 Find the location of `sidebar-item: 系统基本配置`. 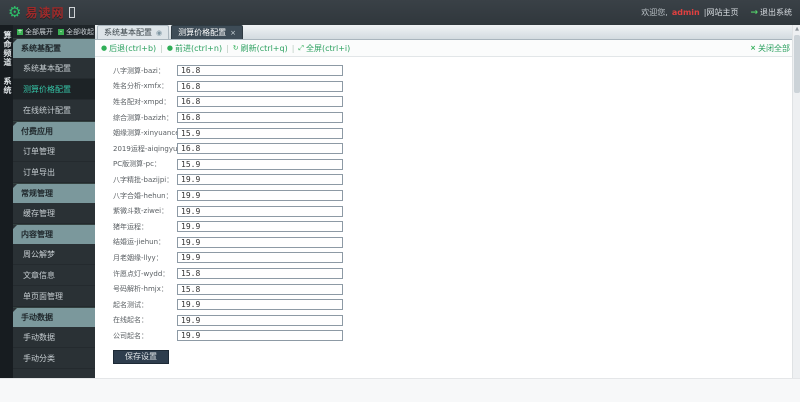

sidebar-item: 系统基本配置 is located at coordinates (54, 68).